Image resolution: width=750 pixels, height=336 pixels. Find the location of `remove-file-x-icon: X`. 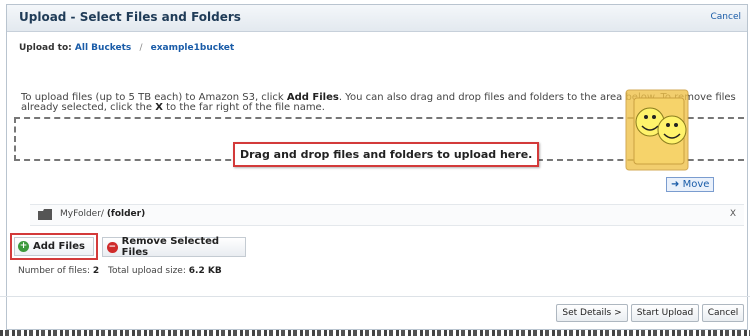

remove-file-x-icon: X is located at coordinates (733, 214).